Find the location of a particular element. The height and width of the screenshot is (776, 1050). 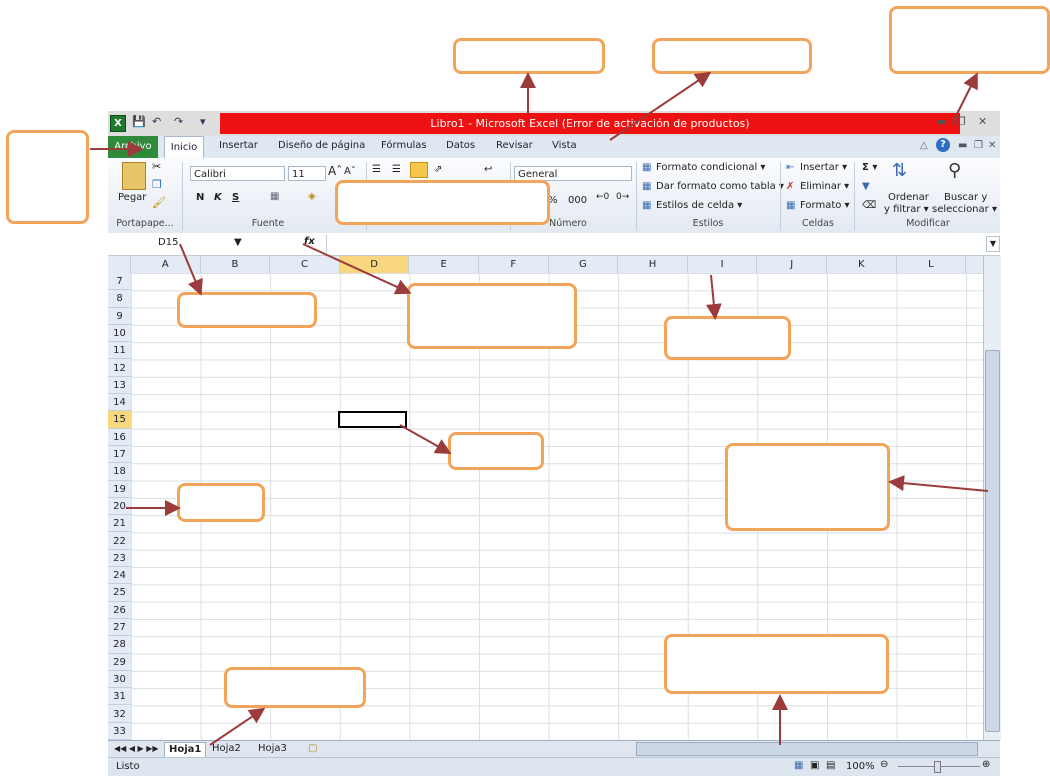

arrow-column-header is located at coordinates (713, 297).